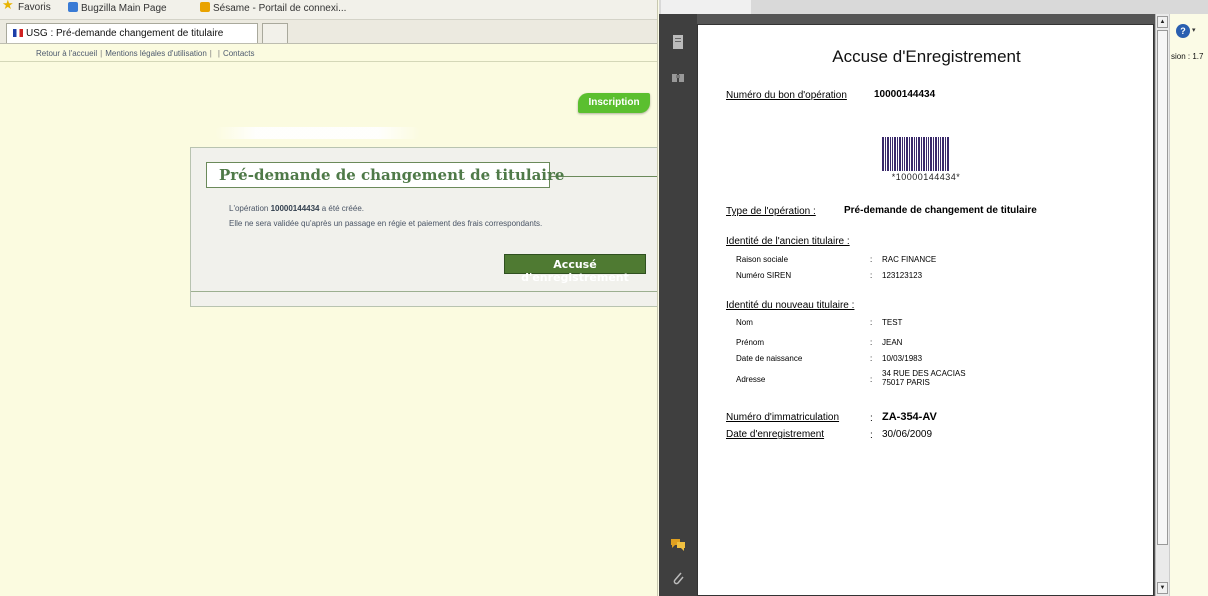 This screenshot has height=596, width=1208. Describe the element at coordinates (678, 305) in the screenshot. I see `viewer-sidebar` at that location.